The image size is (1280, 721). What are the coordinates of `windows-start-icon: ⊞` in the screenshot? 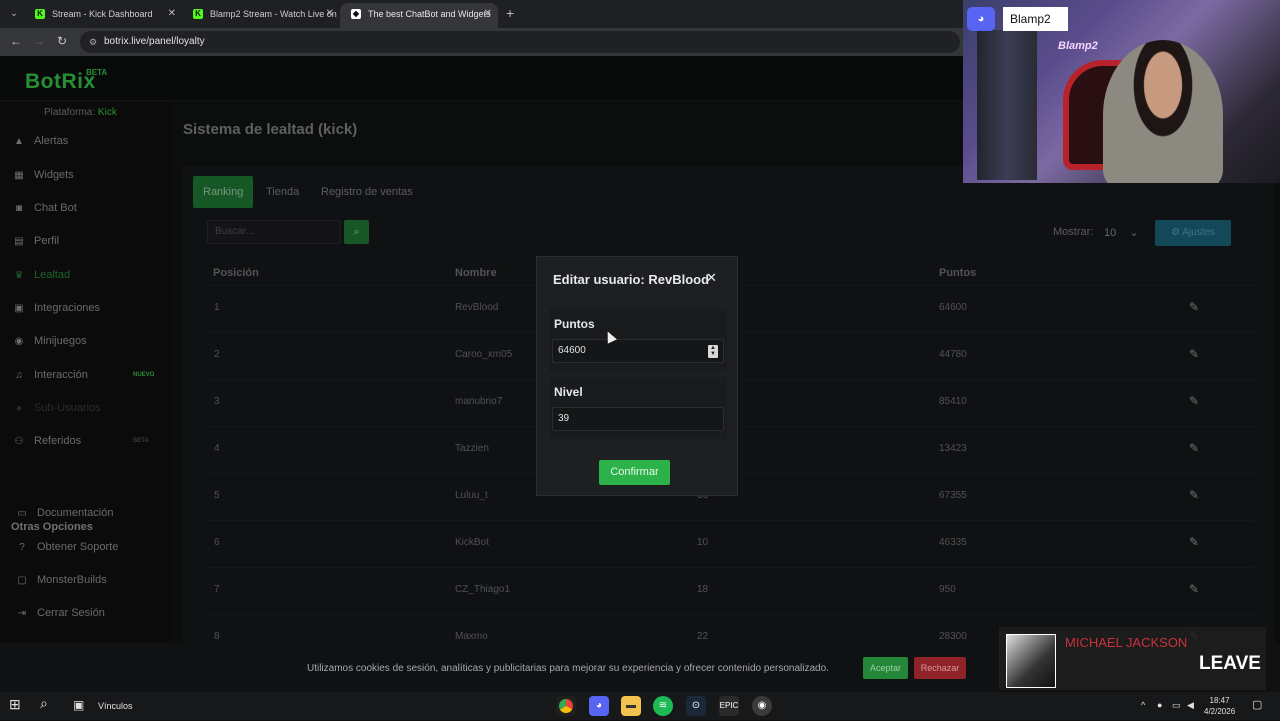 It's located at (15, 704).